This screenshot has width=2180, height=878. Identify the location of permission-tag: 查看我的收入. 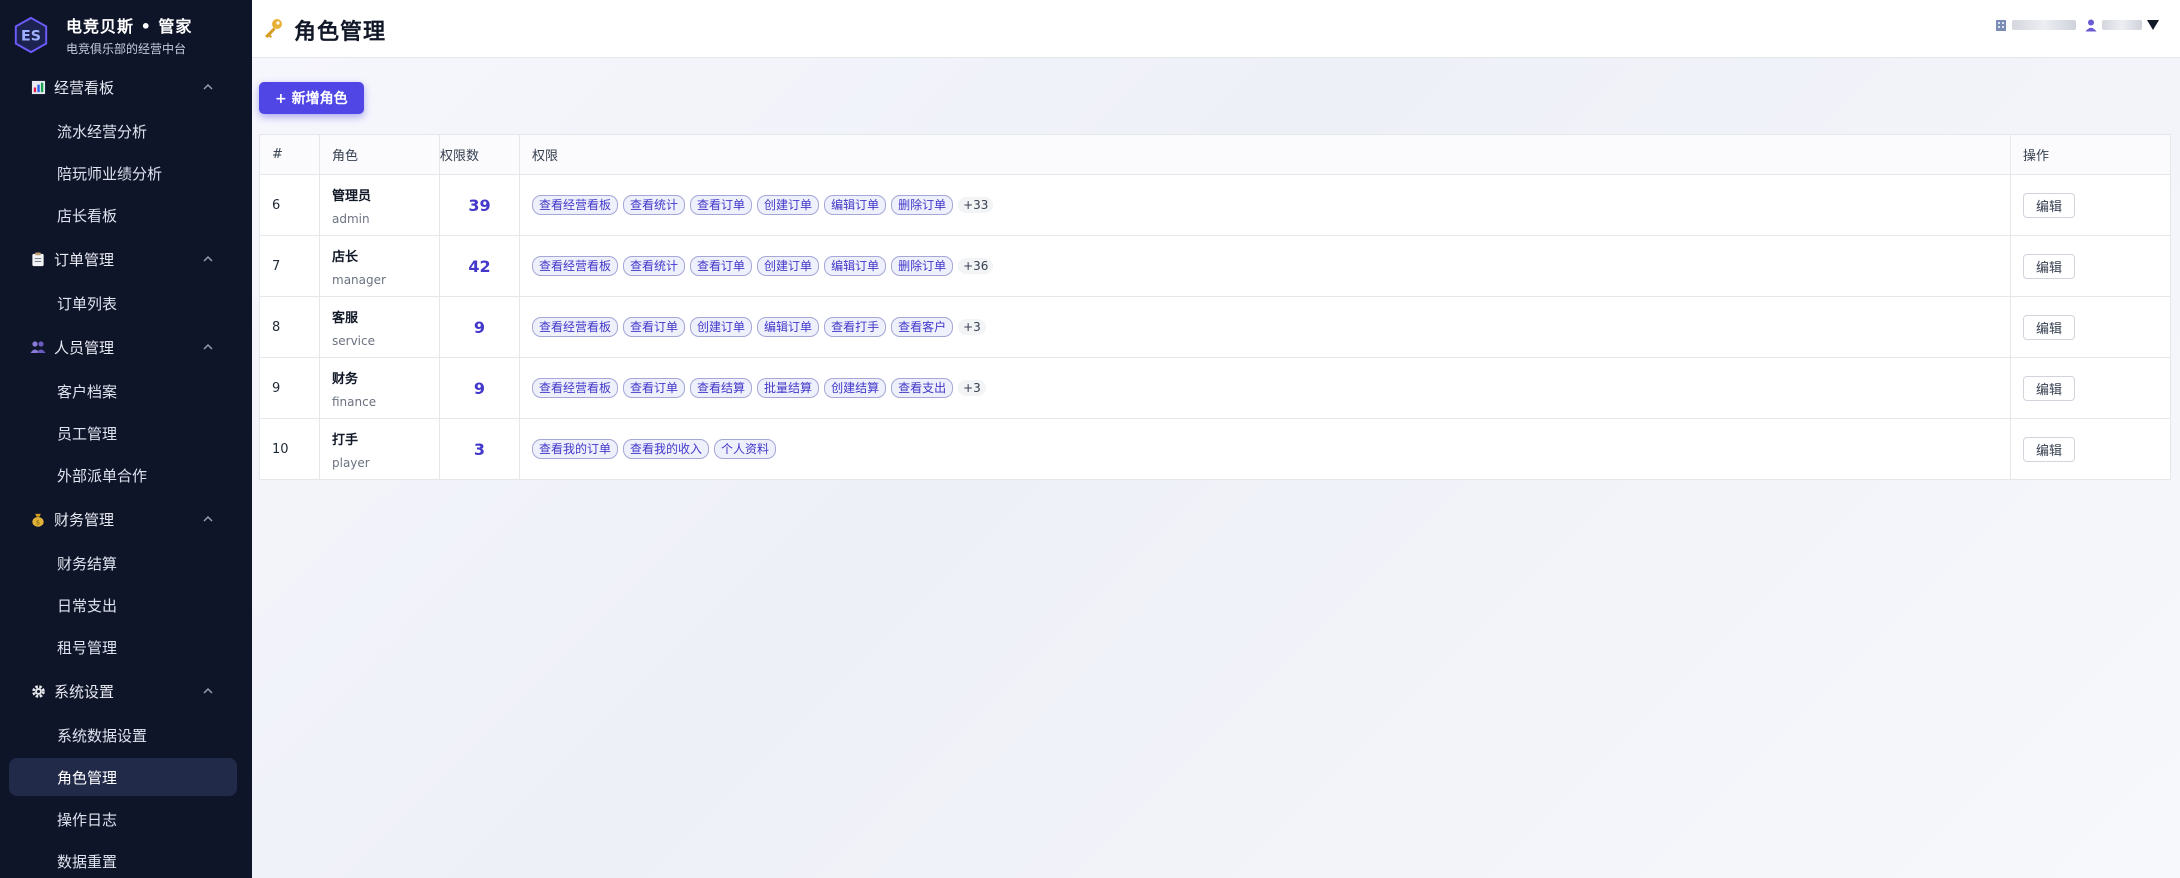
(666, 449).